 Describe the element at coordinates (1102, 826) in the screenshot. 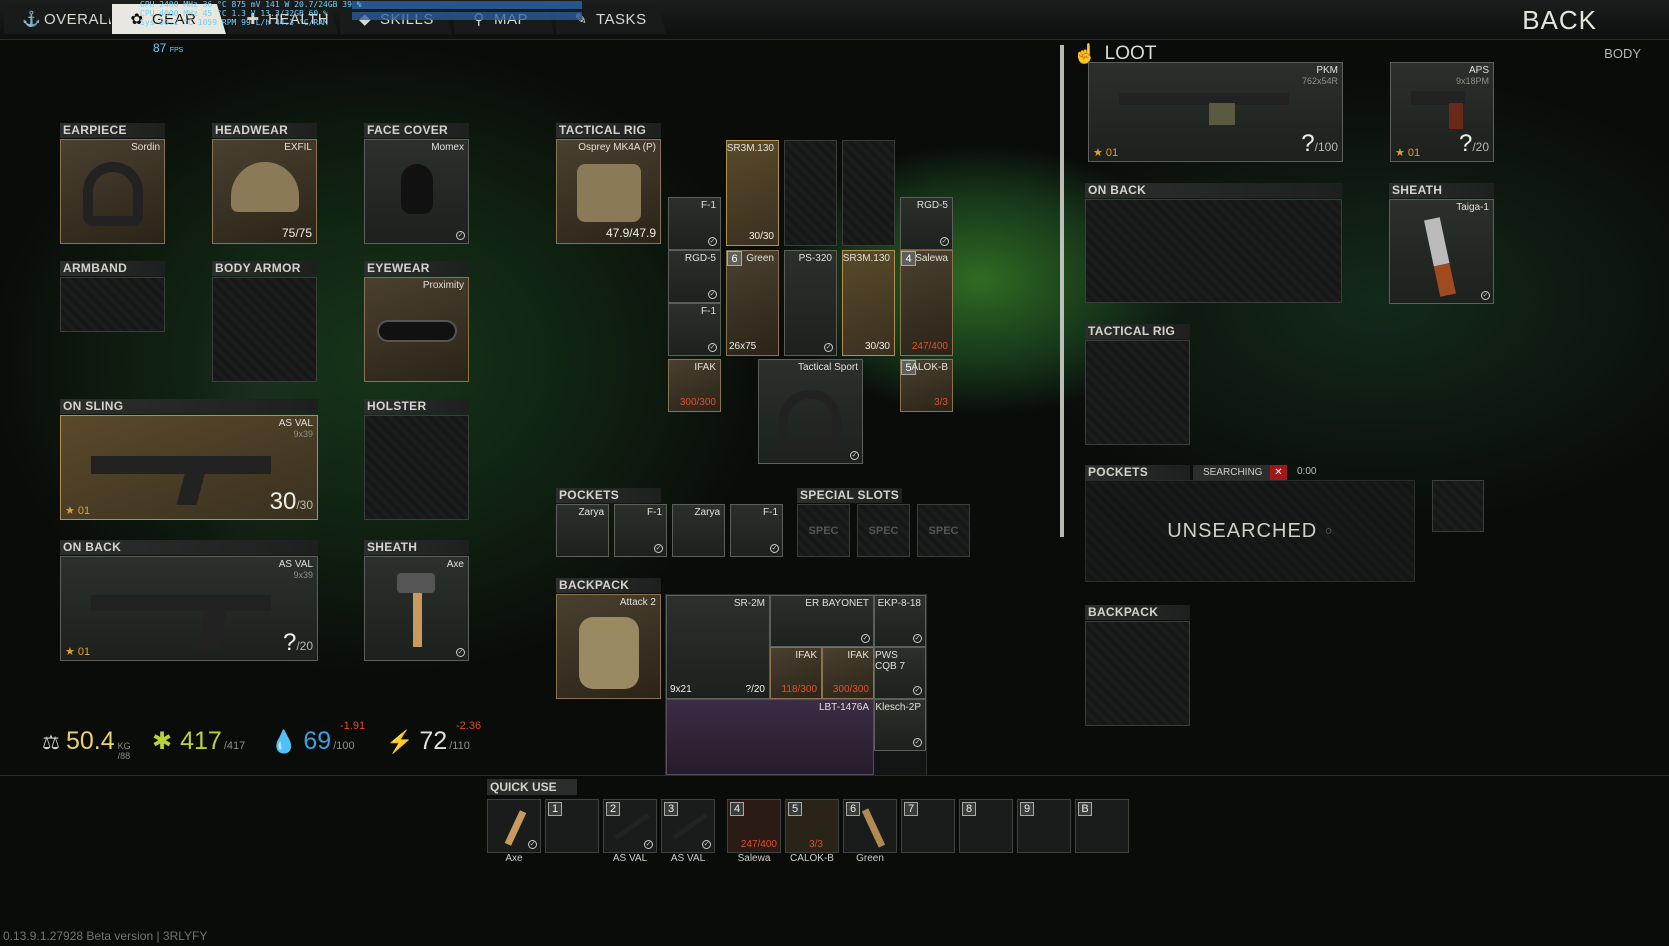

I see `quick-slot-b: B` at that location.